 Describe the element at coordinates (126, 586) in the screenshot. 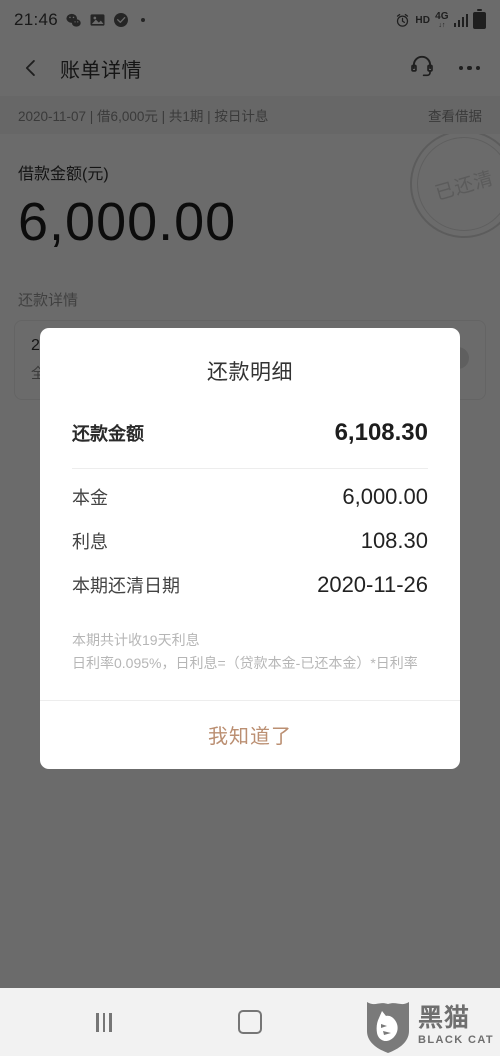

I see `dialog-row-label: 本期还清日期` at that location.